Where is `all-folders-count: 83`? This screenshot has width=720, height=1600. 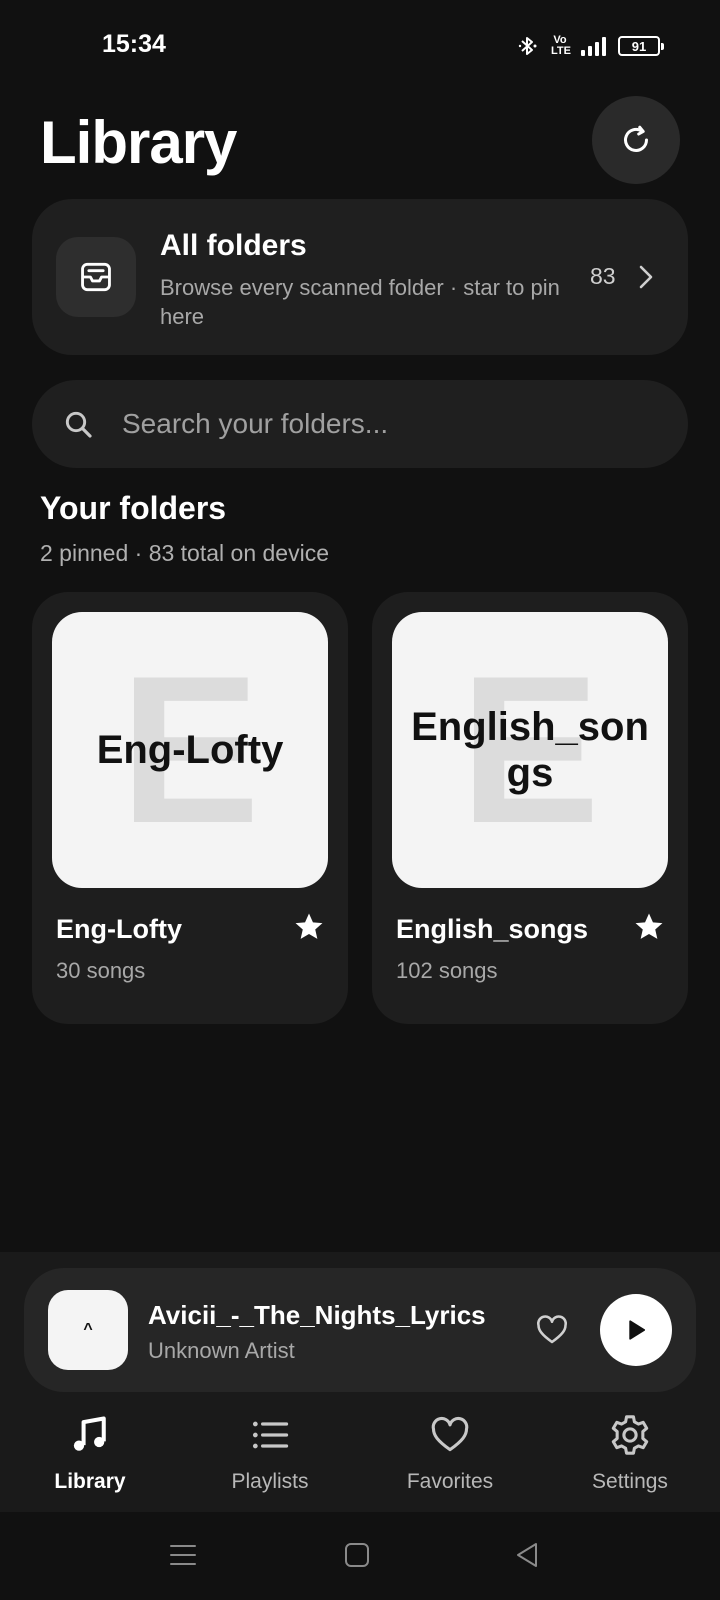
all-folders-count: 83 is located at coordinates (603, 276).